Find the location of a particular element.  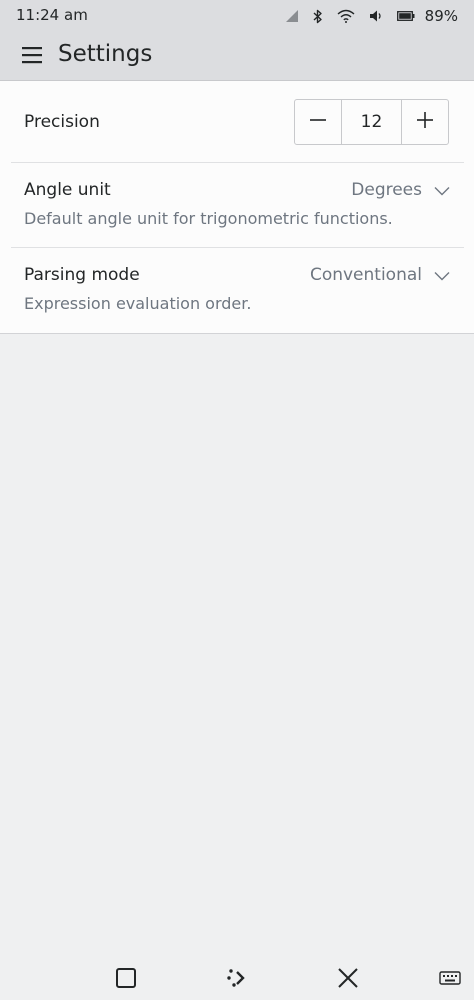

dots-arrow-icon is located at coordinates (237, 978).